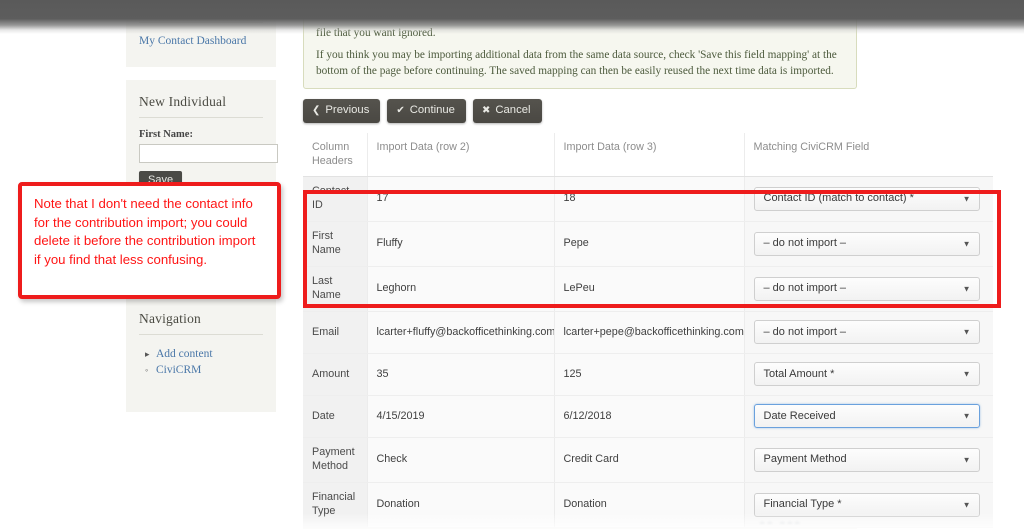 The height and width of the screenshot is (529, 1024). What do you see at coordinates (376, 32) in the screenshot?
I see `help-text-line1: file that you want ignored.` at bounding box center [376, 32].